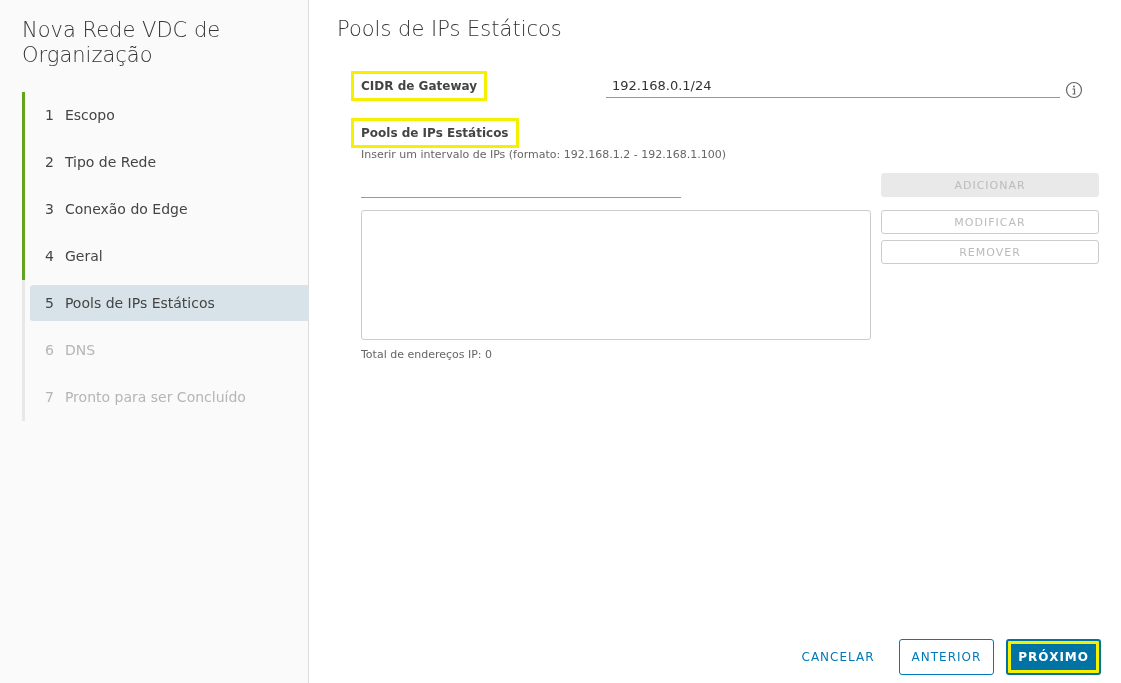  Describe the element at coordinates (1074, 90) in the screenshot. I see `info-icon` at that location.